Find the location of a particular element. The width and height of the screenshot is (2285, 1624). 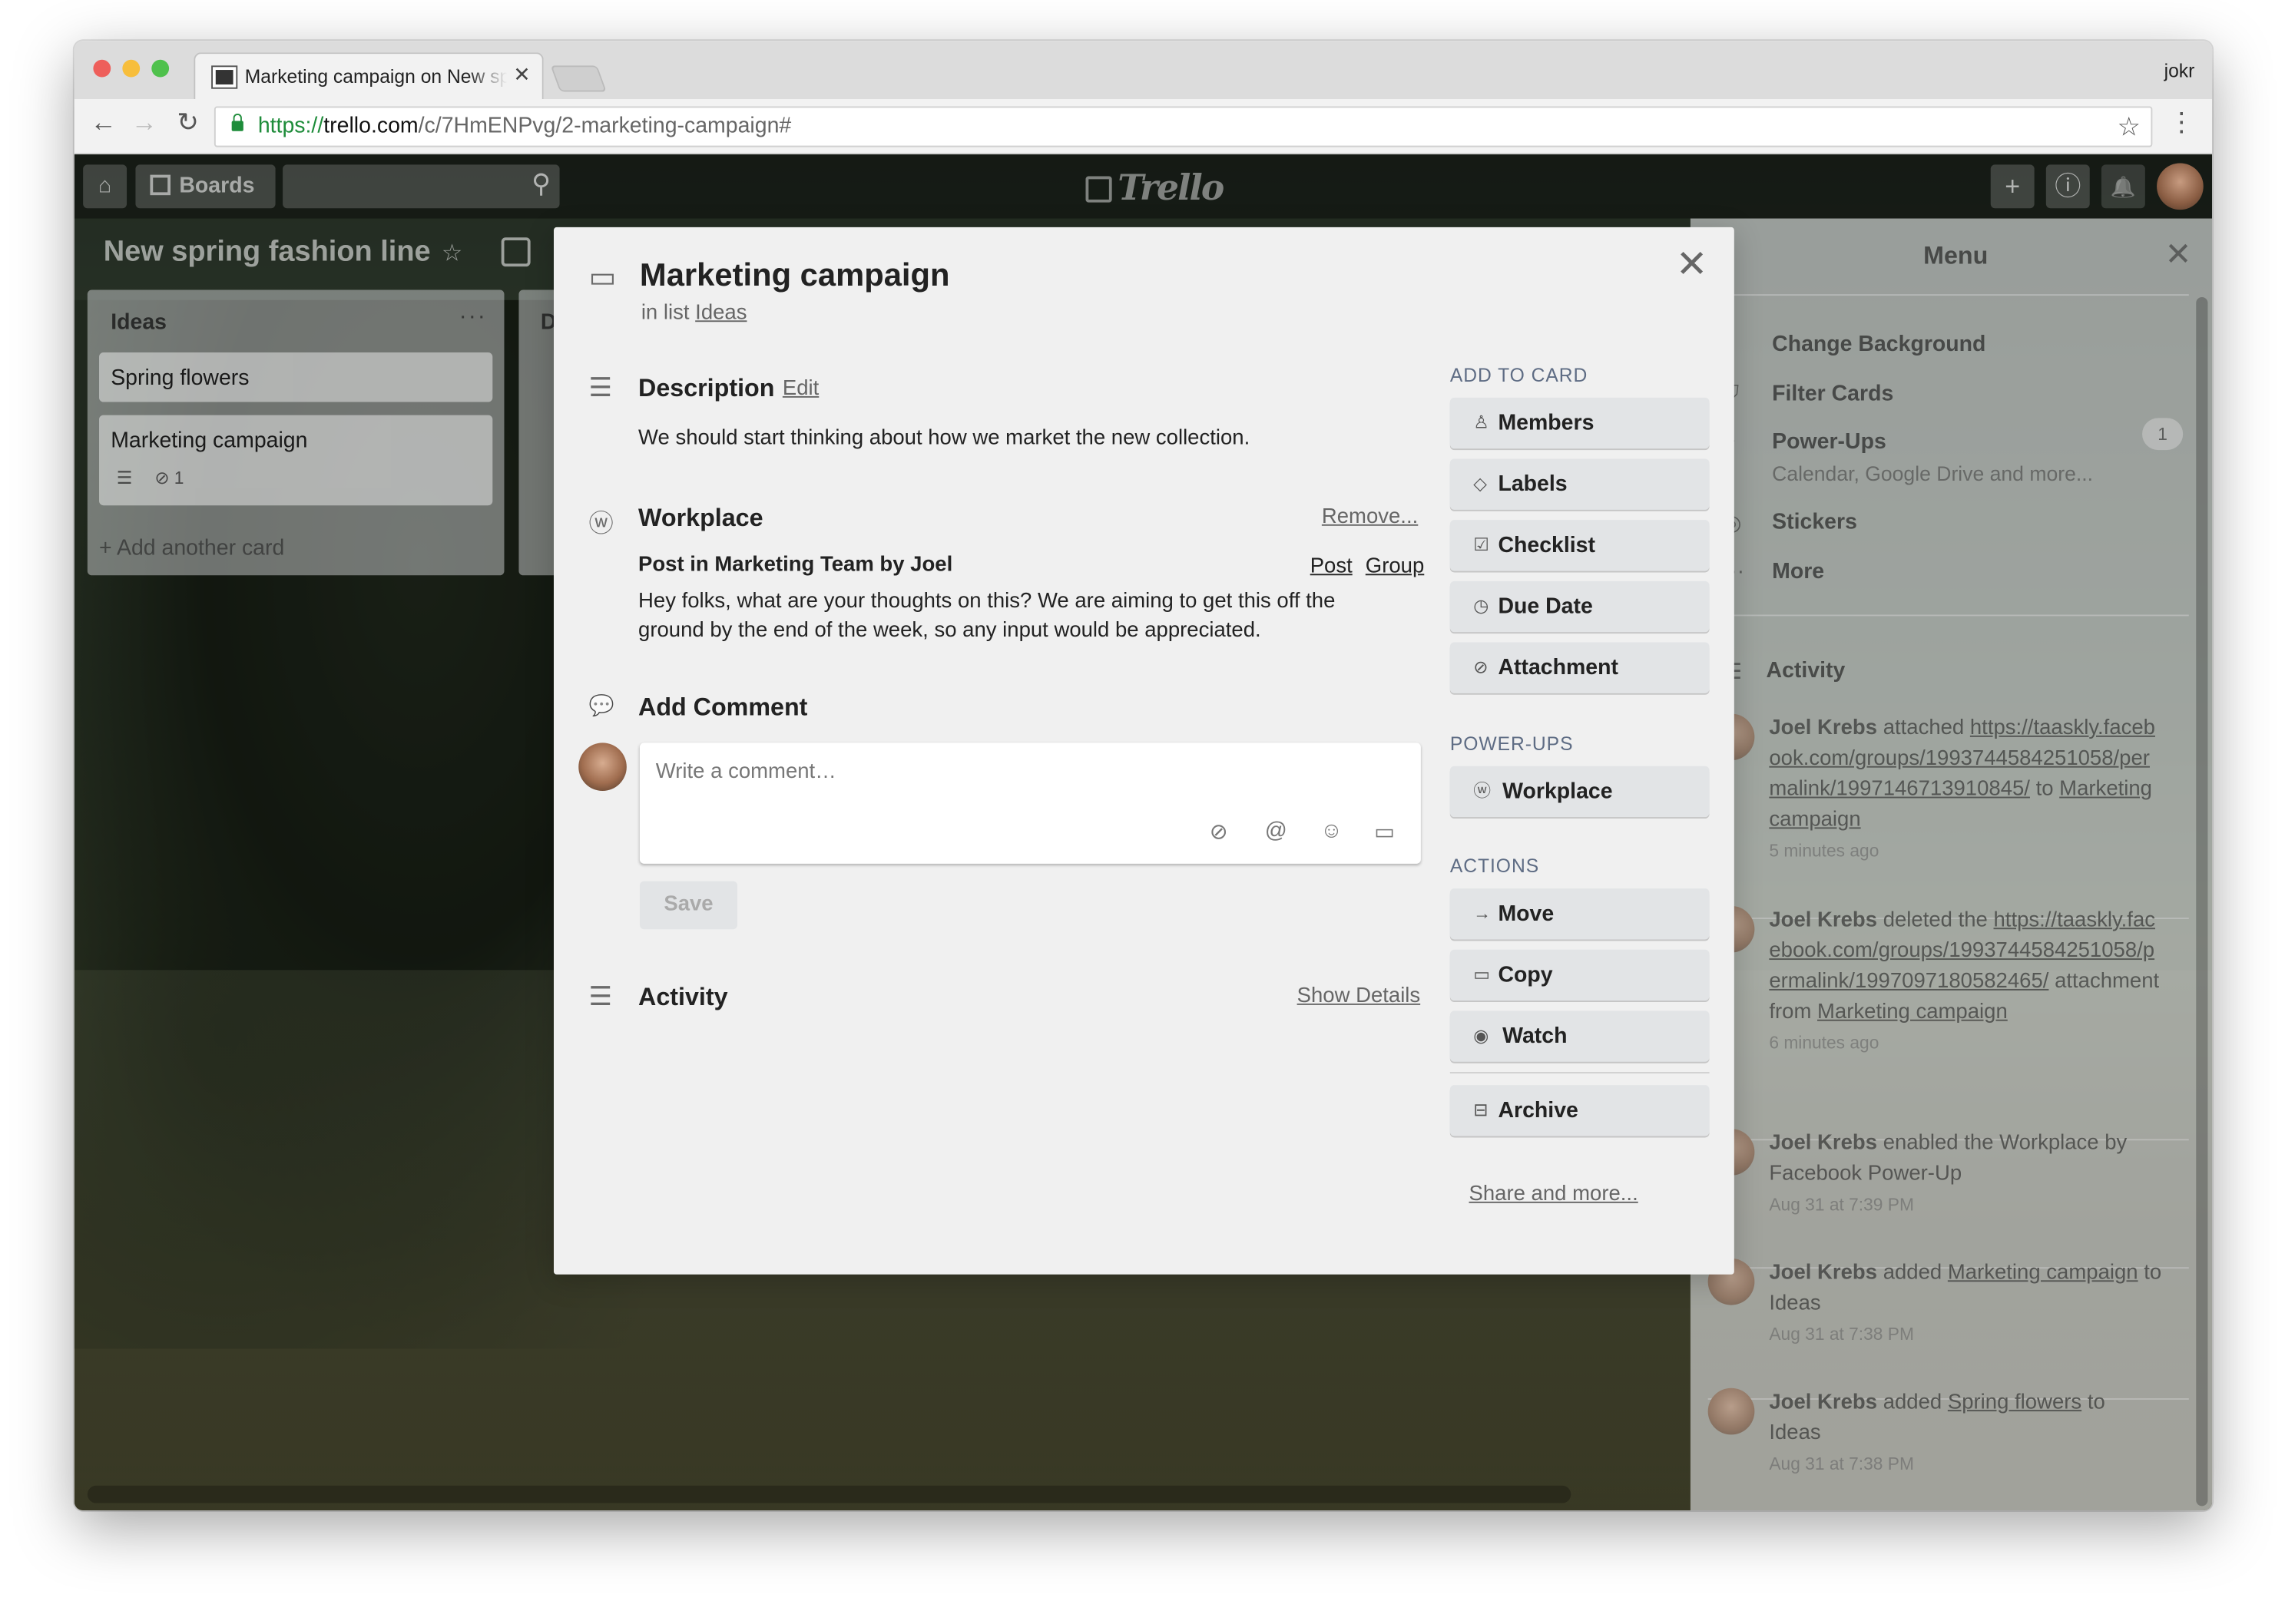

activity-time: 6 minutes ago is located at coordinates (1966, 1043).